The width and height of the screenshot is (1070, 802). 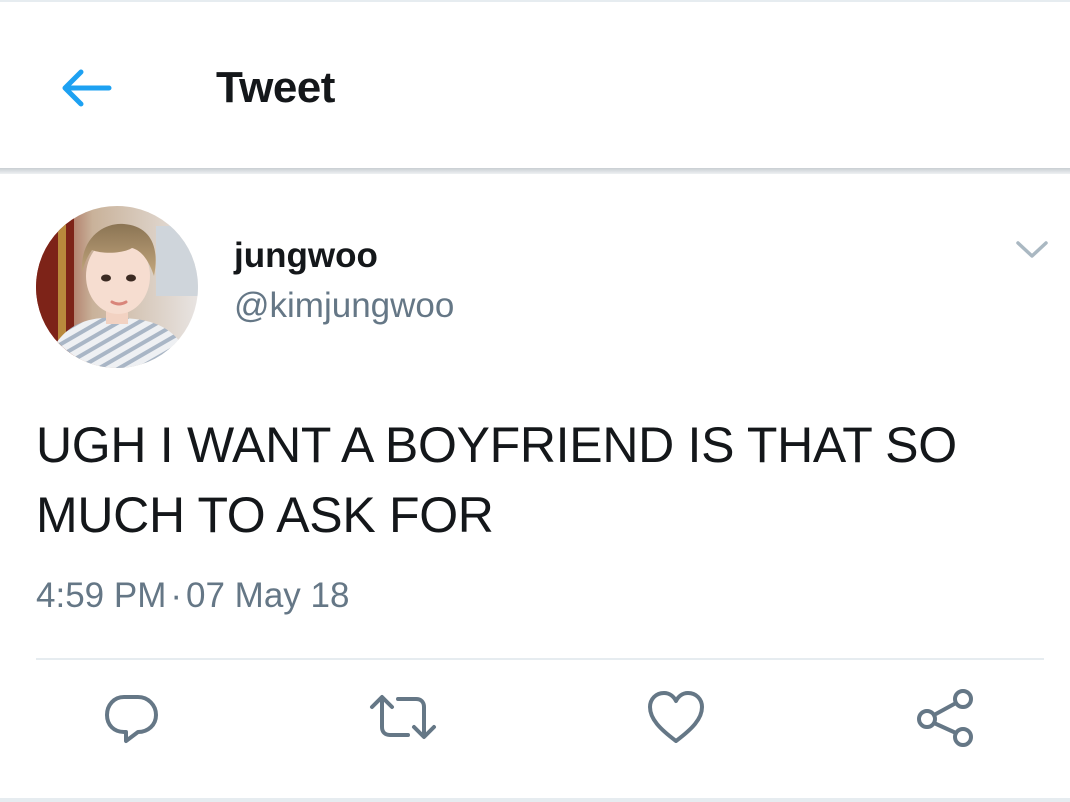 I want to click on bottom-border, so click(x=535, y=800).